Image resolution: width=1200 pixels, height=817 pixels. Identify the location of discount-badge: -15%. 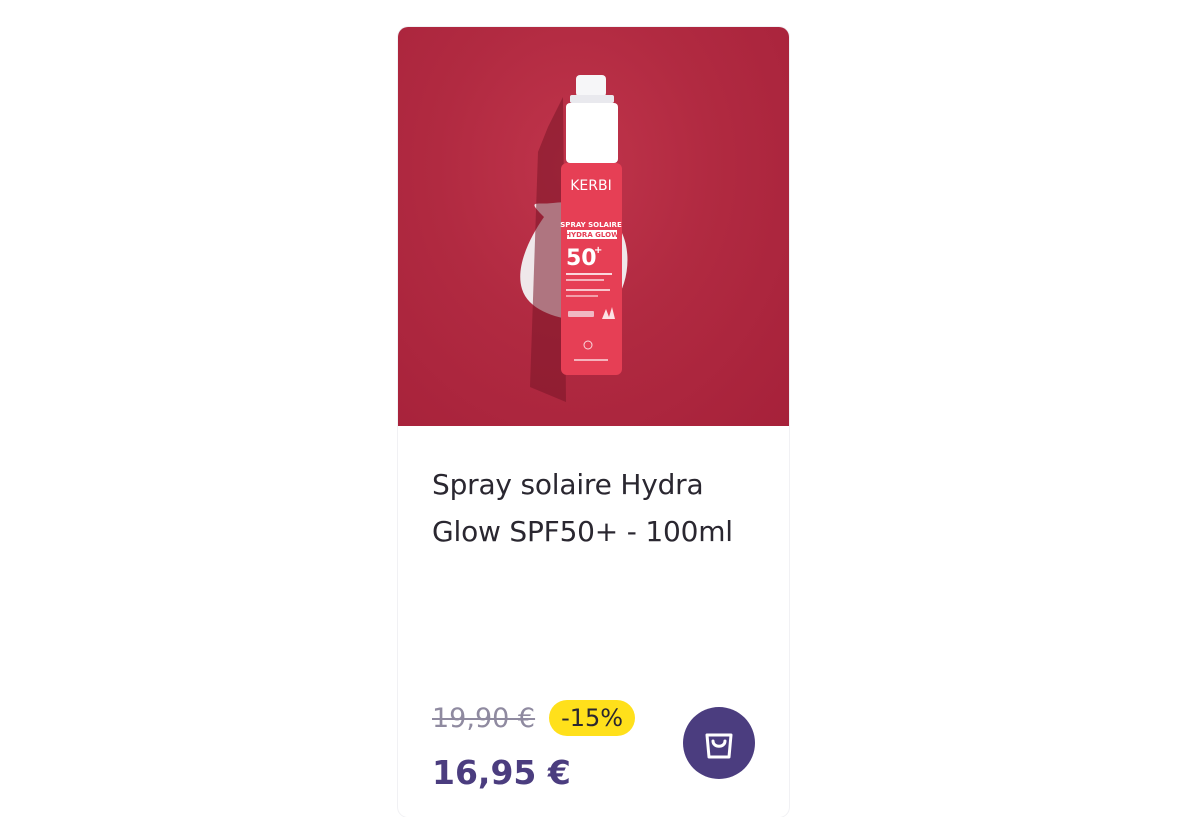
(592, 718).